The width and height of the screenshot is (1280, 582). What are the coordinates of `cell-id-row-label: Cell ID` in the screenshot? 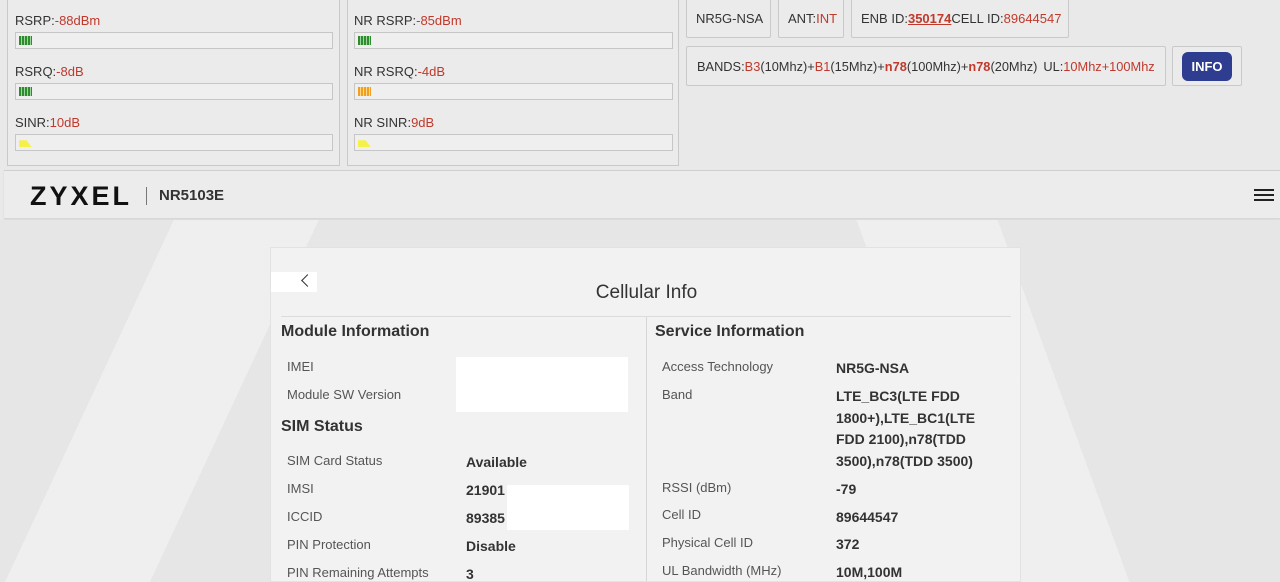 It's located at (682, 514).